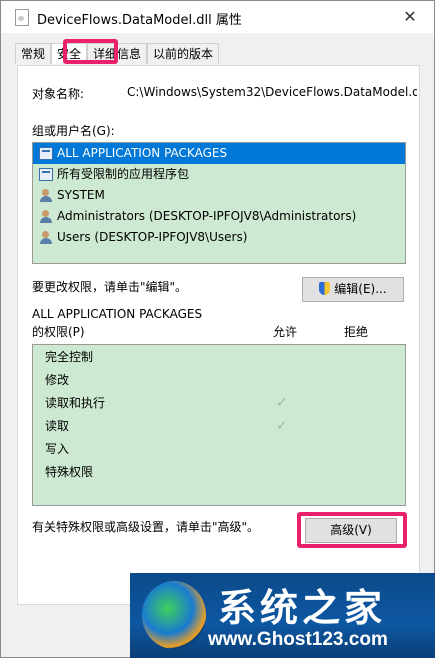 Image resolution: width=435 pixels, height=658 pixels. Describe the element at coordinates (219, 472) in the screenshot. I see `permission-row: 特殊权限` at that location.